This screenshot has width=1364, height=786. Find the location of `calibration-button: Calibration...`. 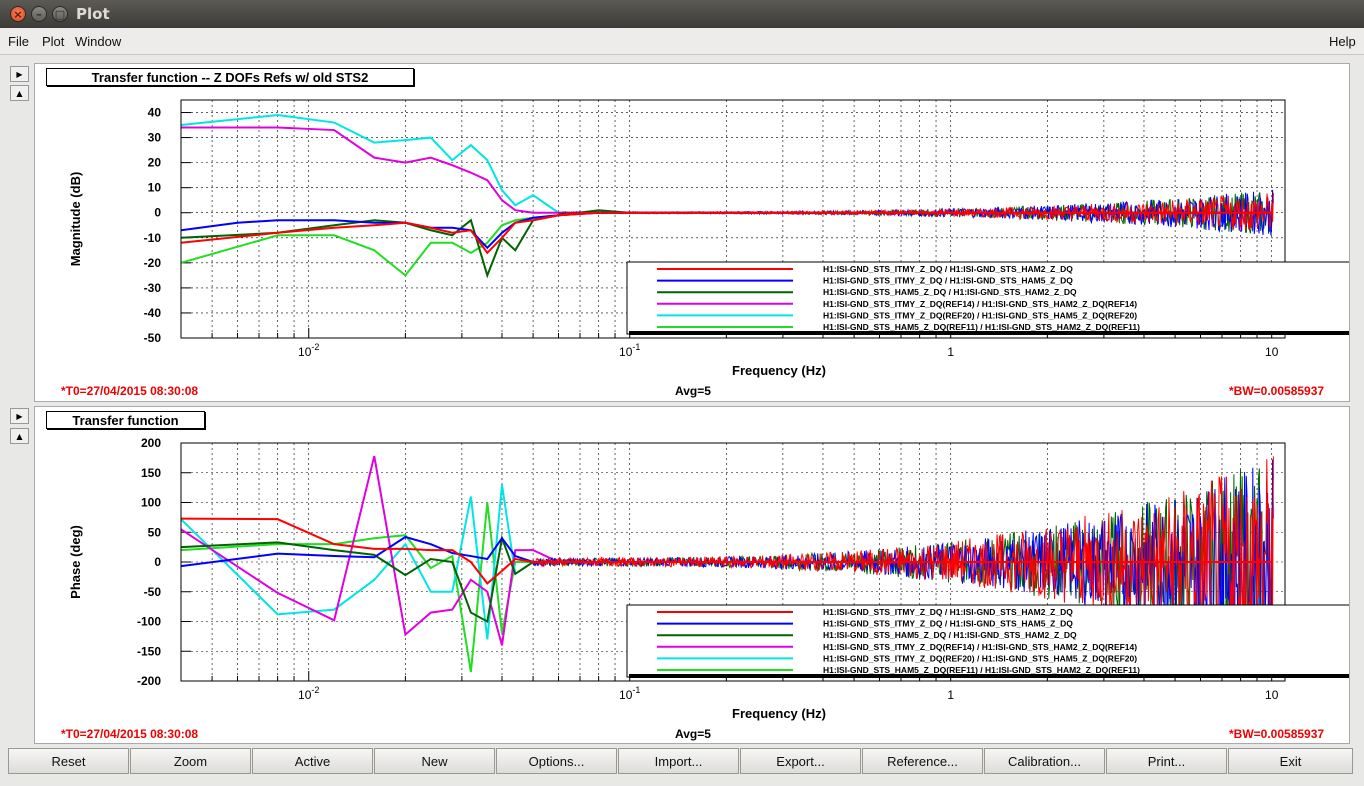

calibration-button: Calibration... is located at coordinates (1044, 761).